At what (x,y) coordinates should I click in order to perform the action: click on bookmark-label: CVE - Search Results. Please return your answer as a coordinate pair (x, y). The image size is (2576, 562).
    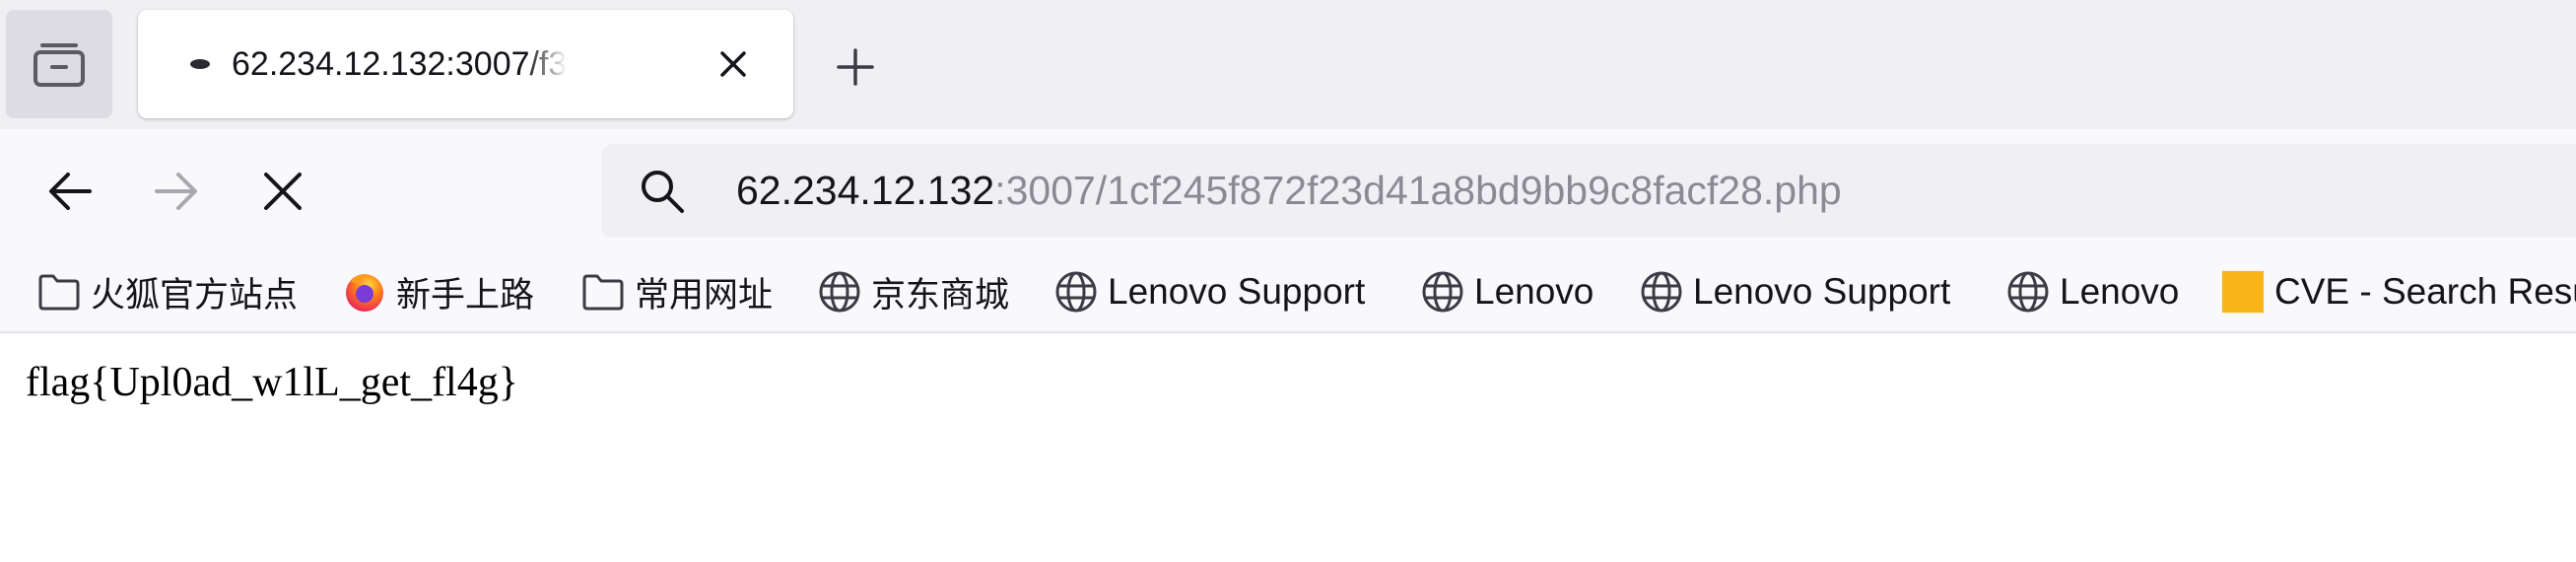
    Looking at the image, I should click on (2425, 291).